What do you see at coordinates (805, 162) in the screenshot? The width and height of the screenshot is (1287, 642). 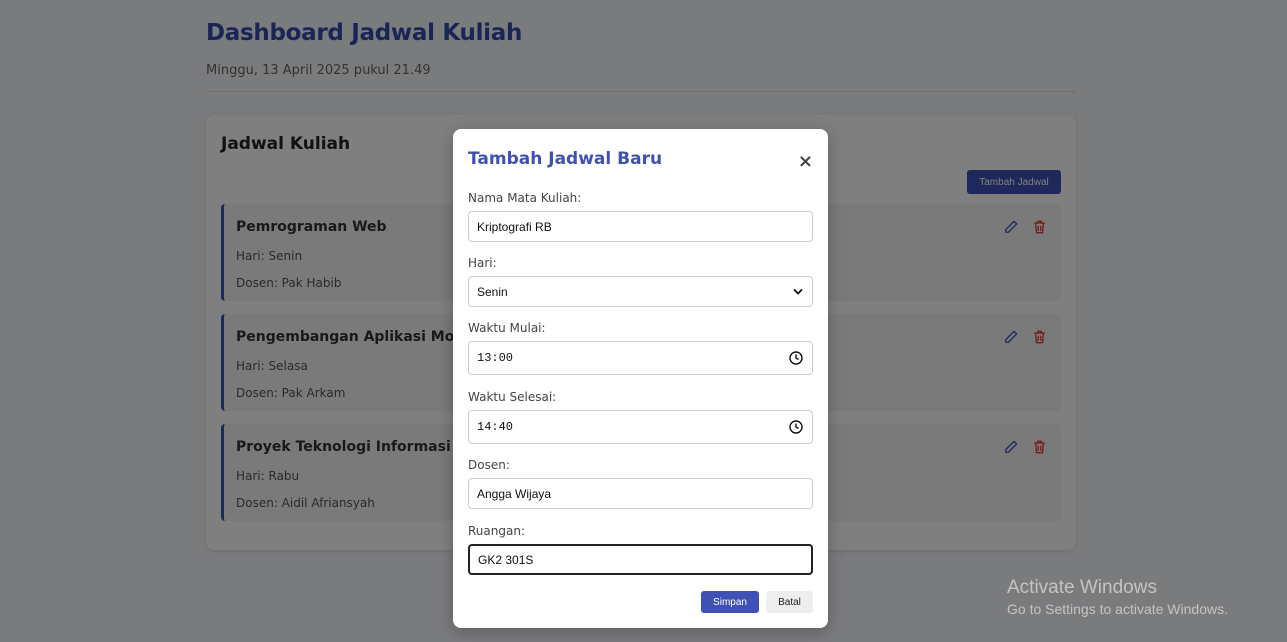 I see `close-icon: ×` at bounding box center [805, 162].